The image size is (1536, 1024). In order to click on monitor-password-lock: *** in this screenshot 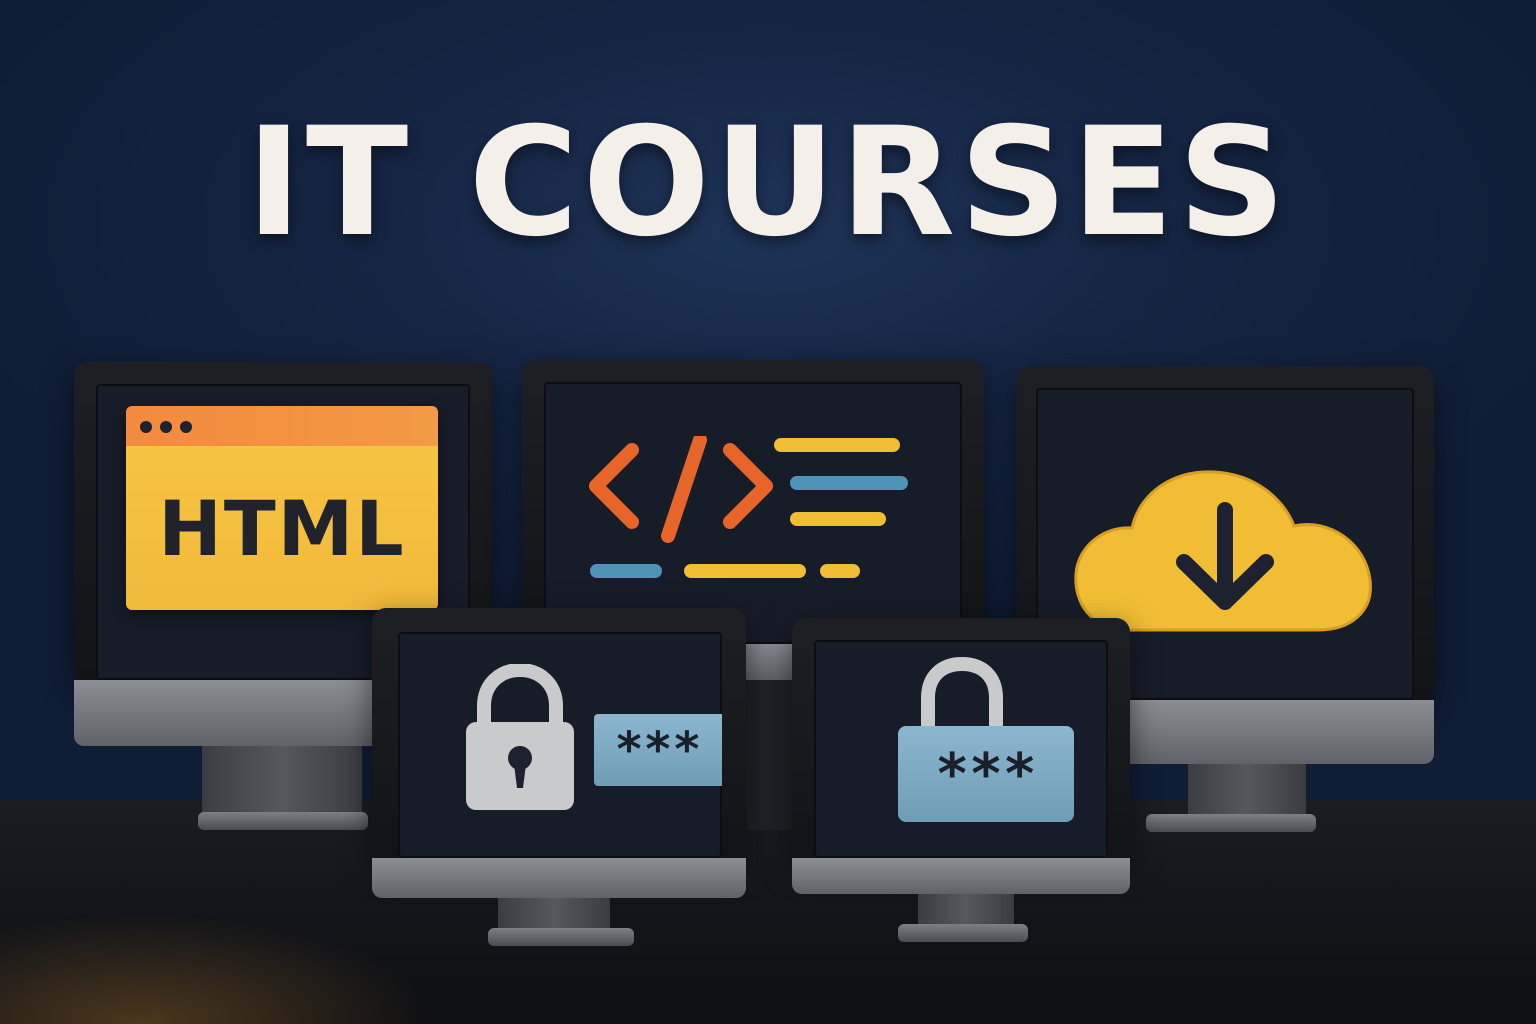, I will do `click(961, 781)`.